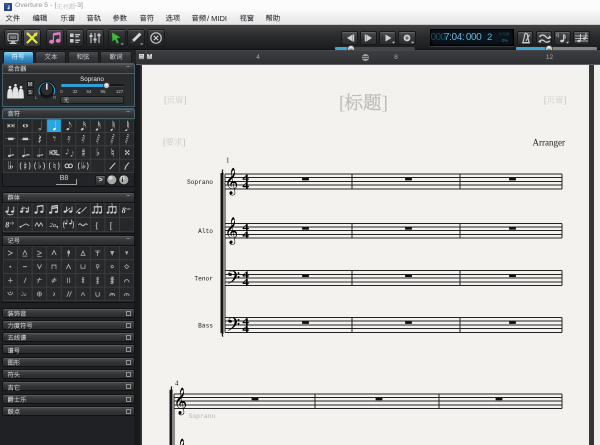  Describe the element at coordinates (205, 231) in the screenshot. I see `svg-text: Alto` at that location.